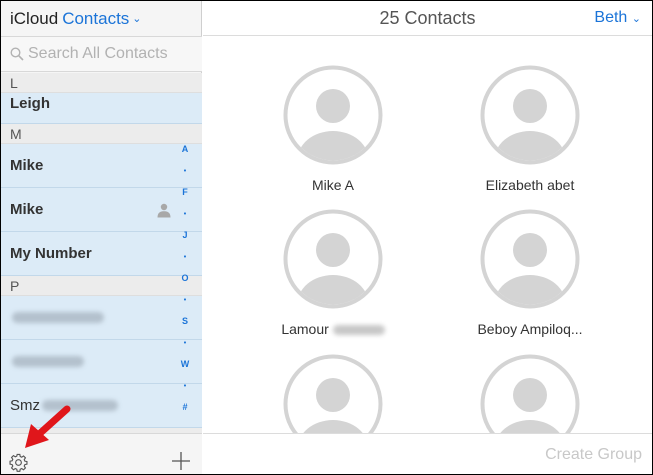 The height and width of the screenshot is (475, 653). I want to click on main-header: 25 Contacts Beth ⌄, so click(427, 18).